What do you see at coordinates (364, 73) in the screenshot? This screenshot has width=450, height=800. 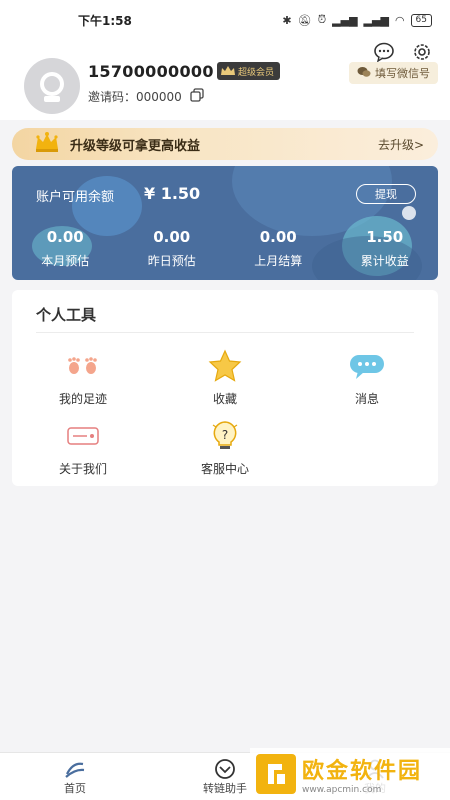 I see `wechat-icon` at bounding box center [364, 73].